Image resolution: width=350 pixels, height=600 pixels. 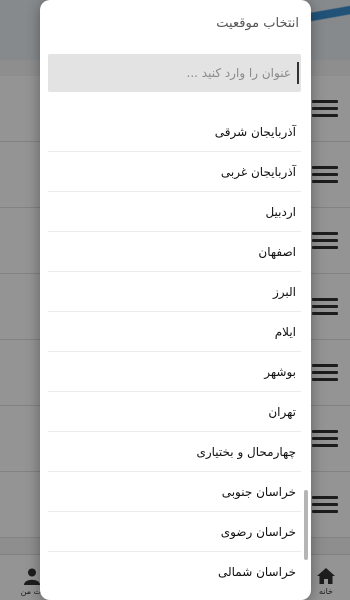 I want to click on list-item: اردبیل, so click(x=174, y=212).